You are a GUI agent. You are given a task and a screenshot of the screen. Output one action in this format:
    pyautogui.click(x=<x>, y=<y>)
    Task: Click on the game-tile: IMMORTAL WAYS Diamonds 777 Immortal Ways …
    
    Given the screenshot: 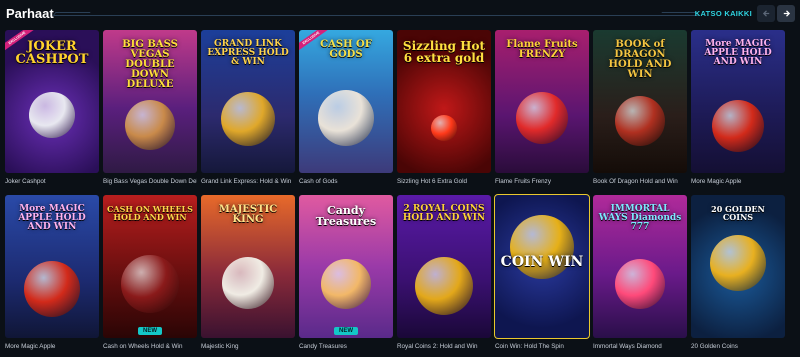 What is the action you would take?
    pyautogui.click(x=640, y=275)
    